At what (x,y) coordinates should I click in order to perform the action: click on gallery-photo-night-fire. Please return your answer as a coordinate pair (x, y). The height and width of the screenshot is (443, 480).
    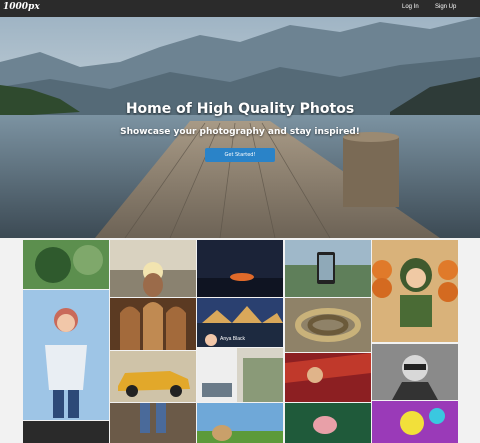
    Looking at the image, I should click on (240, 268).